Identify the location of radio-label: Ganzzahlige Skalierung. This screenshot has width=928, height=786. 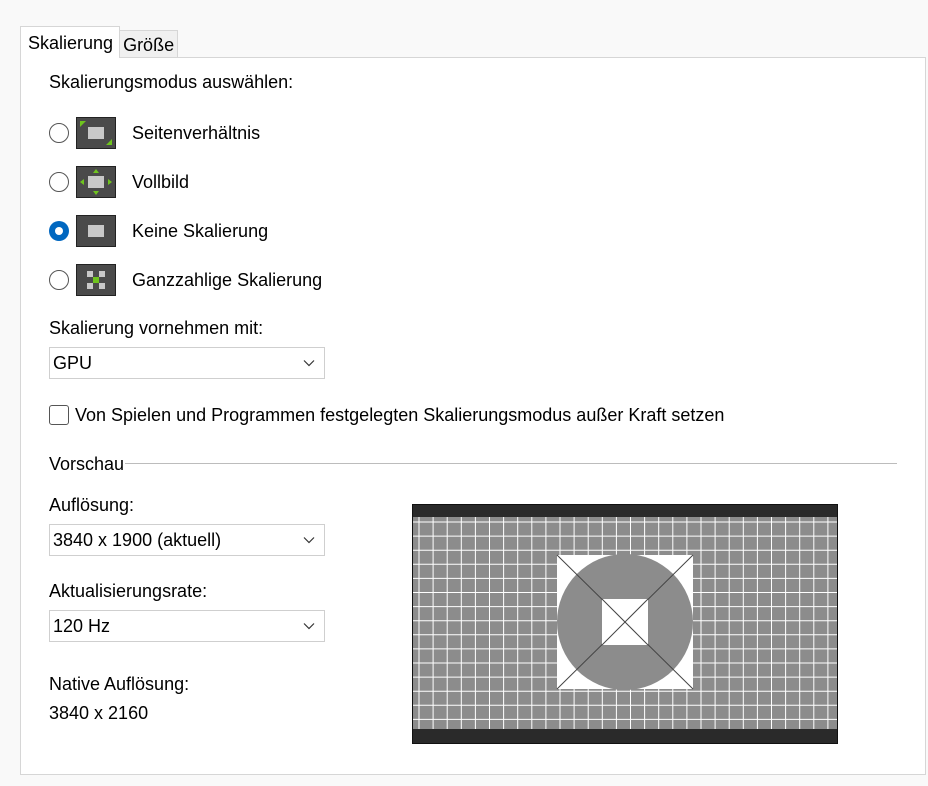
(227, 279).